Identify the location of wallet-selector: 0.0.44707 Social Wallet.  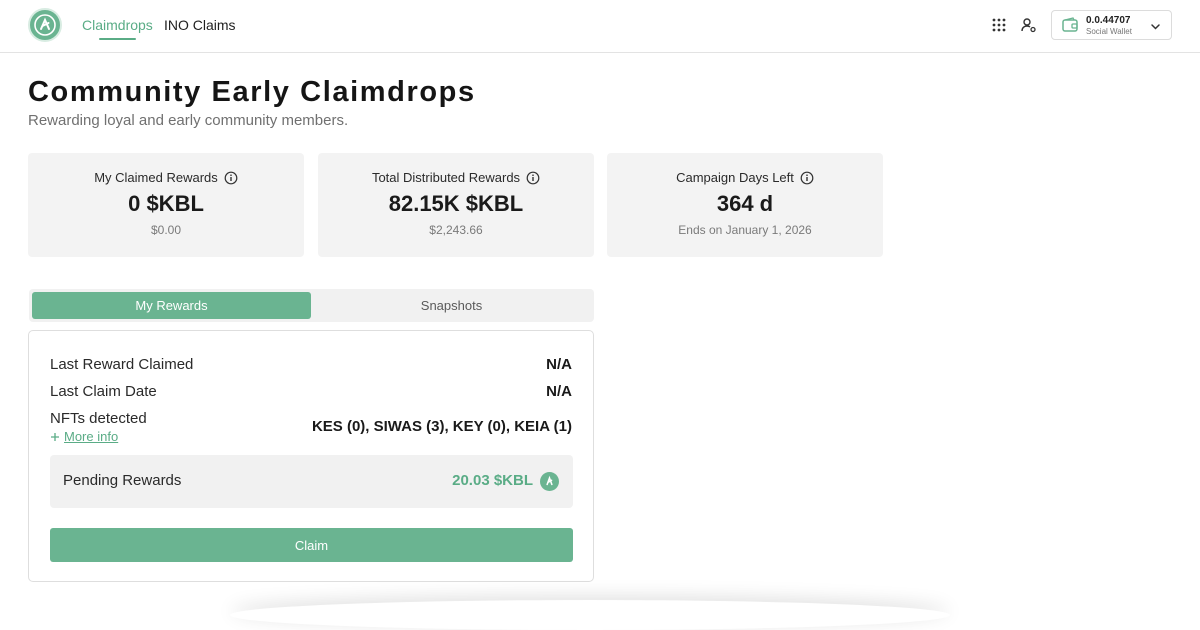
(1111, 25).